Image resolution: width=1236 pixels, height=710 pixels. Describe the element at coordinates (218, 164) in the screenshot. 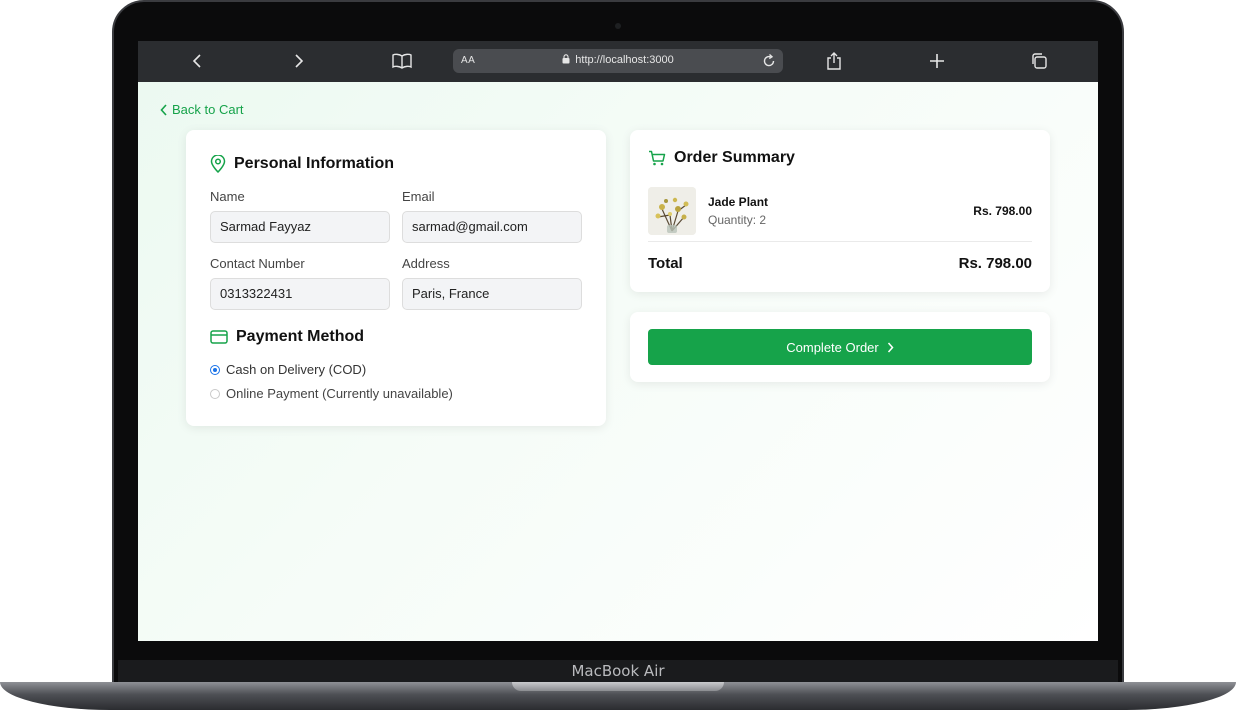

I see `location-pin-icon` at that location.